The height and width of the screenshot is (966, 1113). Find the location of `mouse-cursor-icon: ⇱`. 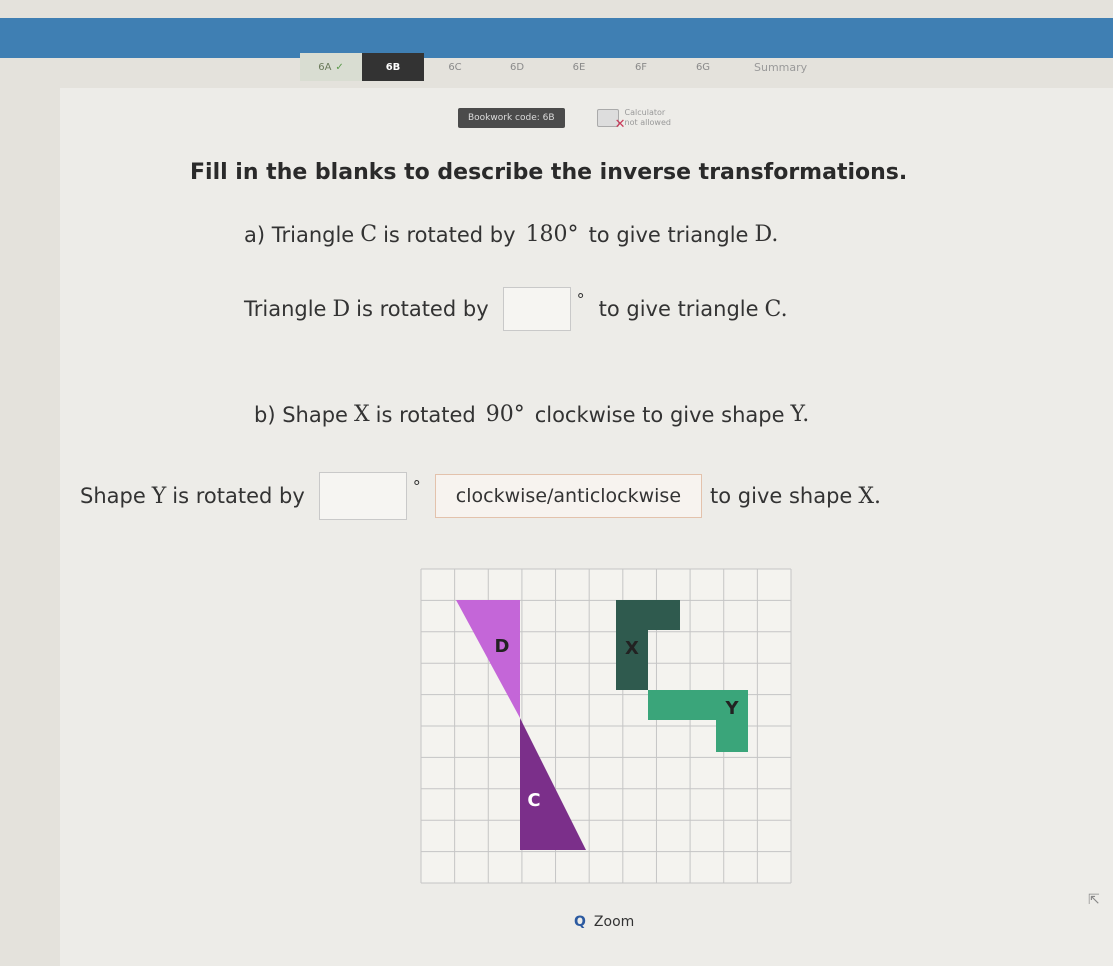

mouse-cursor-icon: ⇱ is located at coordinates (1094, 900).